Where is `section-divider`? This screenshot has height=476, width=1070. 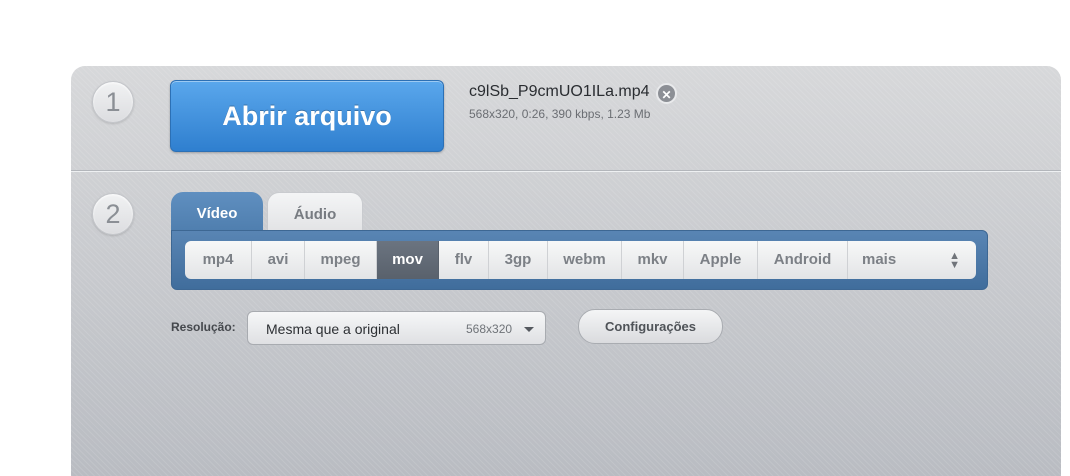 section-divider is located at coordinates (566, 171).